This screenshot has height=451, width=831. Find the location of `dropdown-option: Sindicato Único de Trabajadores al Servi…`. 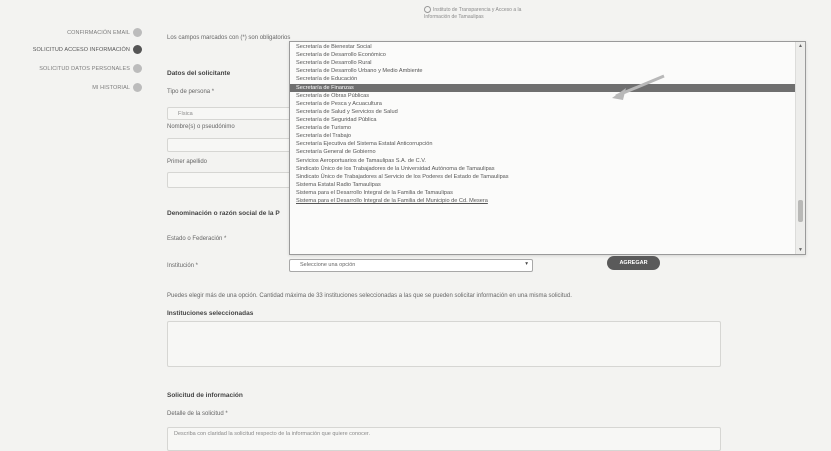

dropdown-option: Sindicato Único de Trabajadores al Servi… is located at coordinates (547, 177).